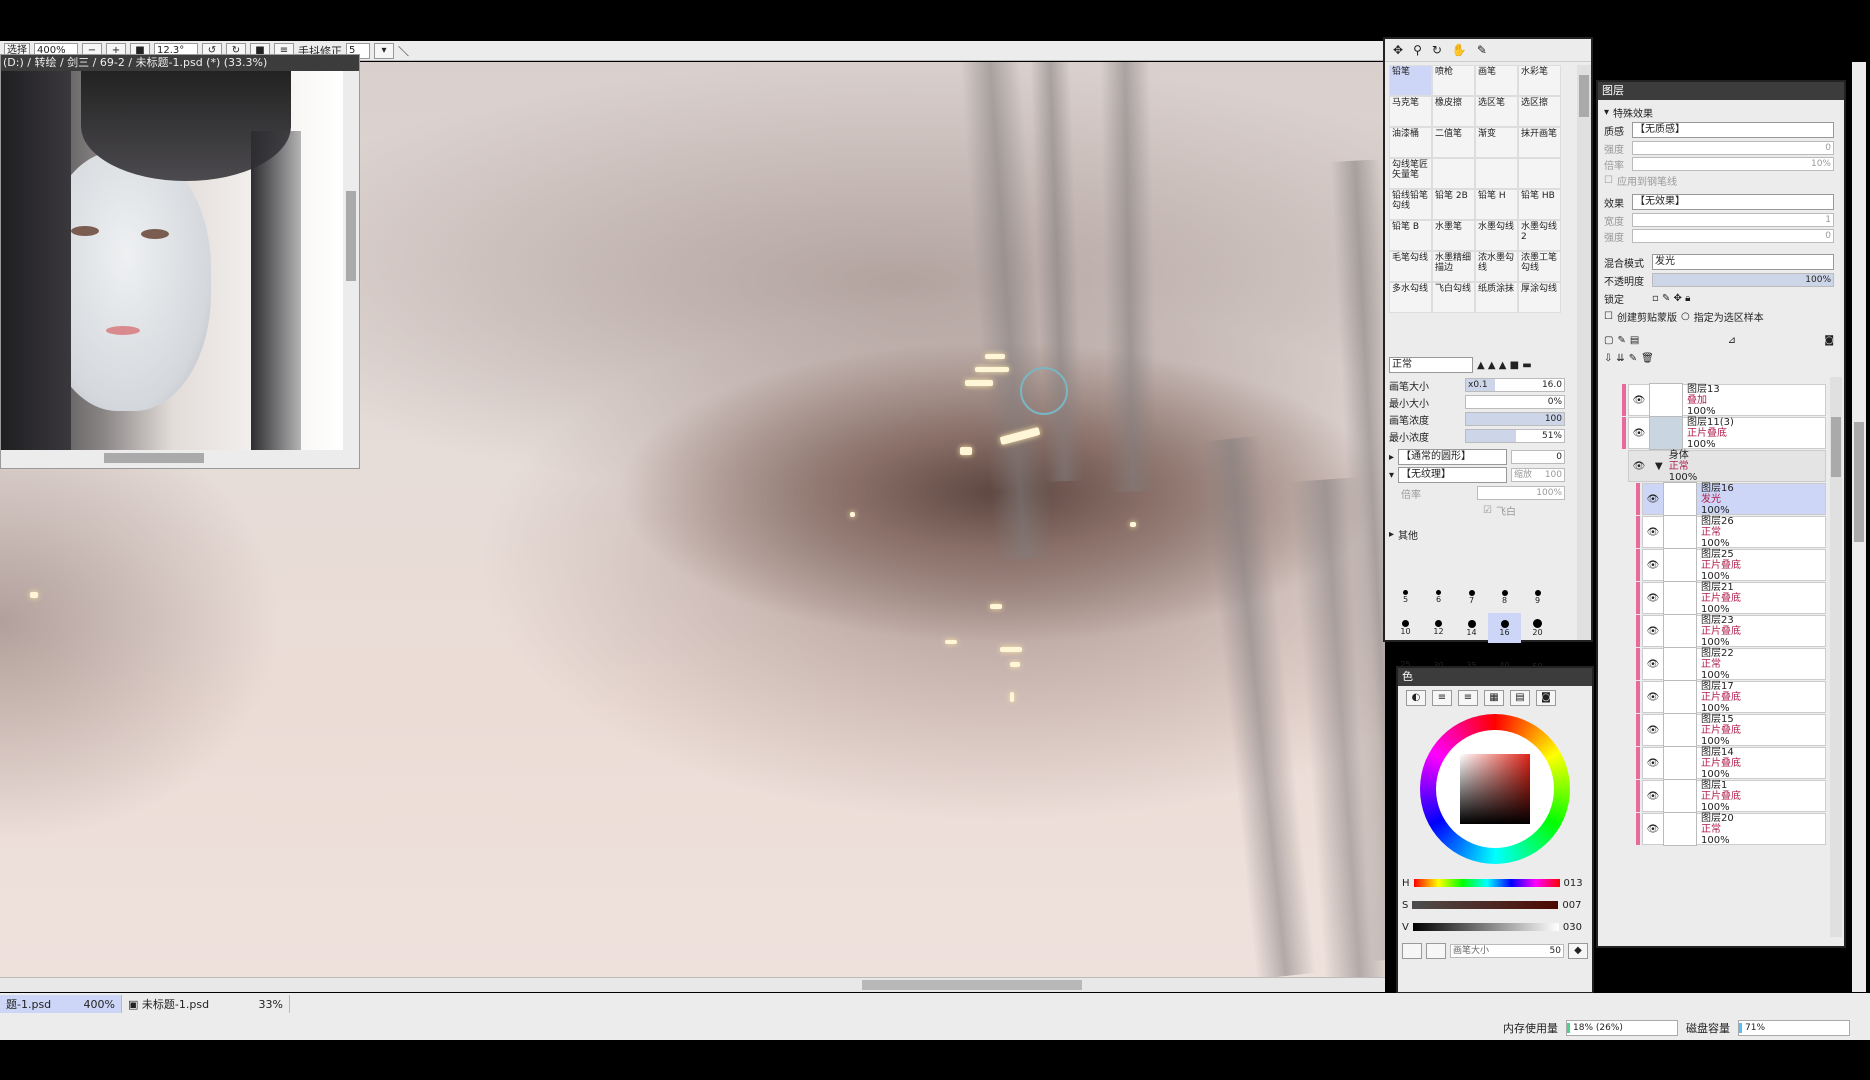  What do you see at coordinates (1537, 628) in the screenshot?
I see `brush-size-preset: 20` at bounding box center [1537, 628].